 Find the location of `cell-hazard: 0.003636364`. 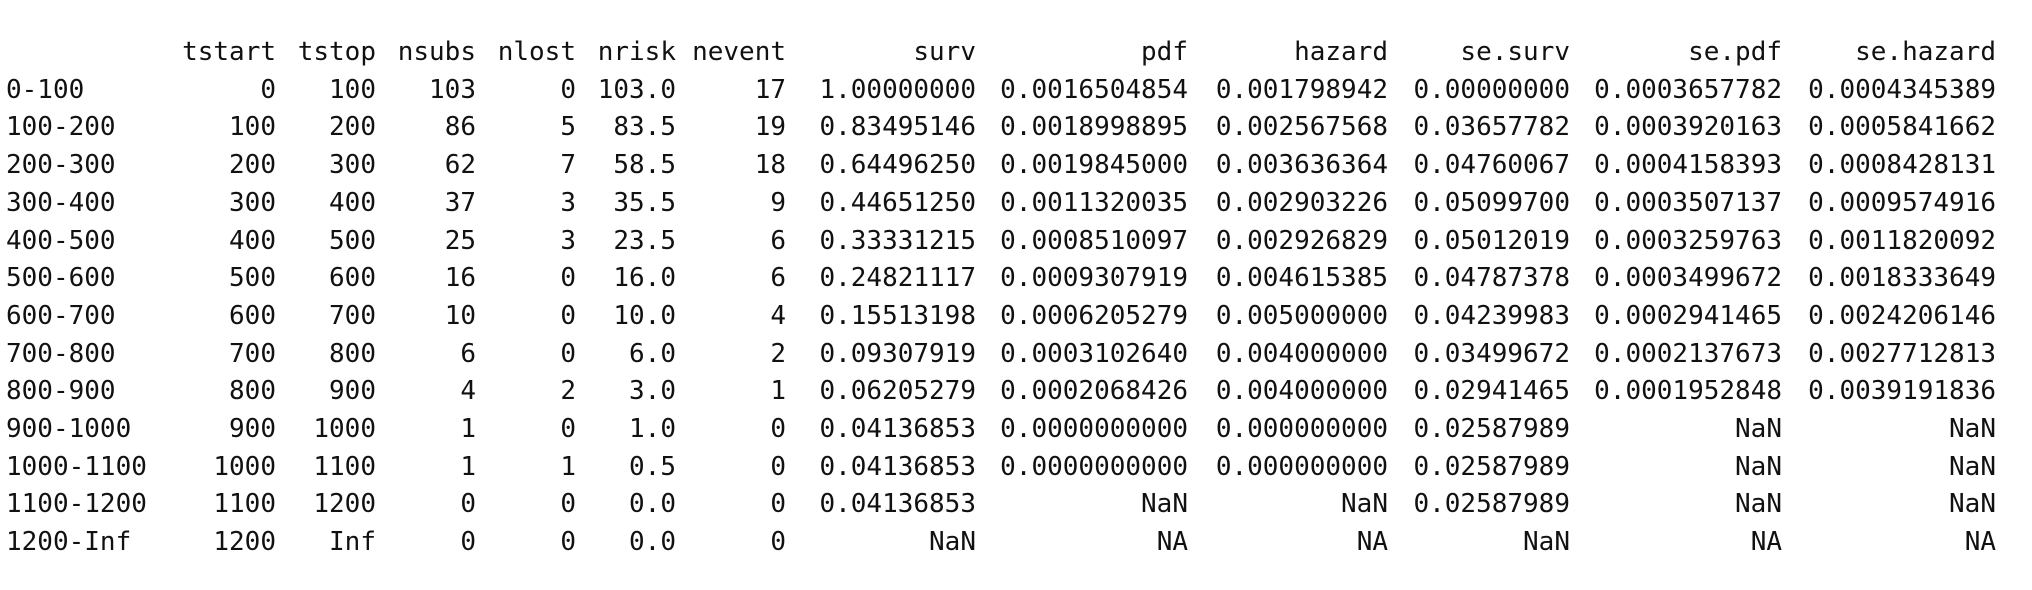

cell-hazard: 0.003636364 is located at coordinates (1301, 165).